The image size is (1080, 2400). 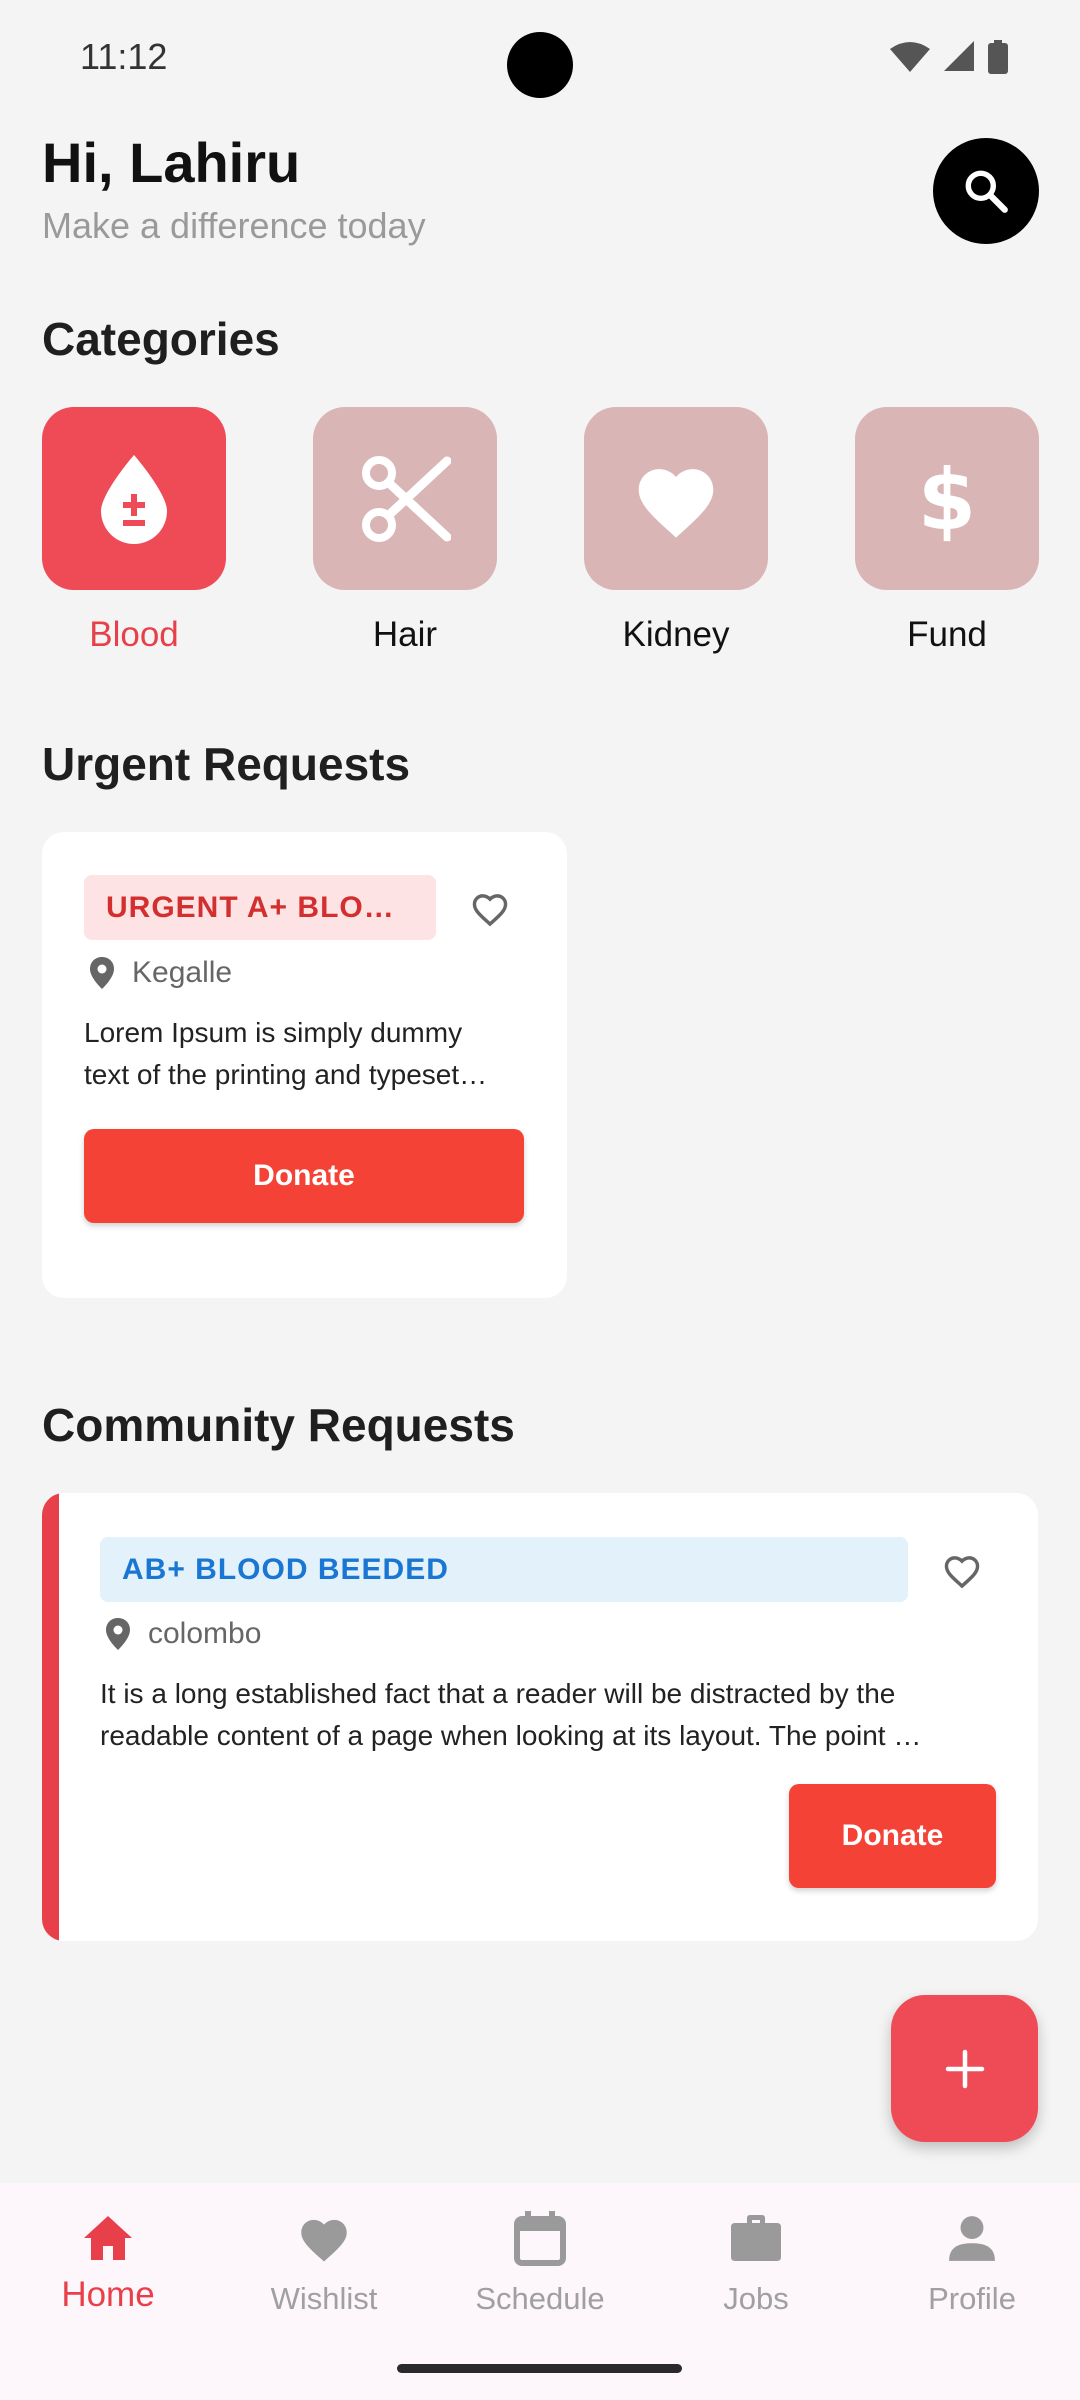 What do you see at coordinates (273, 1032) in the screenshot?
I see `description-line: Lorem Ipsum is simply dummy` at bounding box center [273, 1032].